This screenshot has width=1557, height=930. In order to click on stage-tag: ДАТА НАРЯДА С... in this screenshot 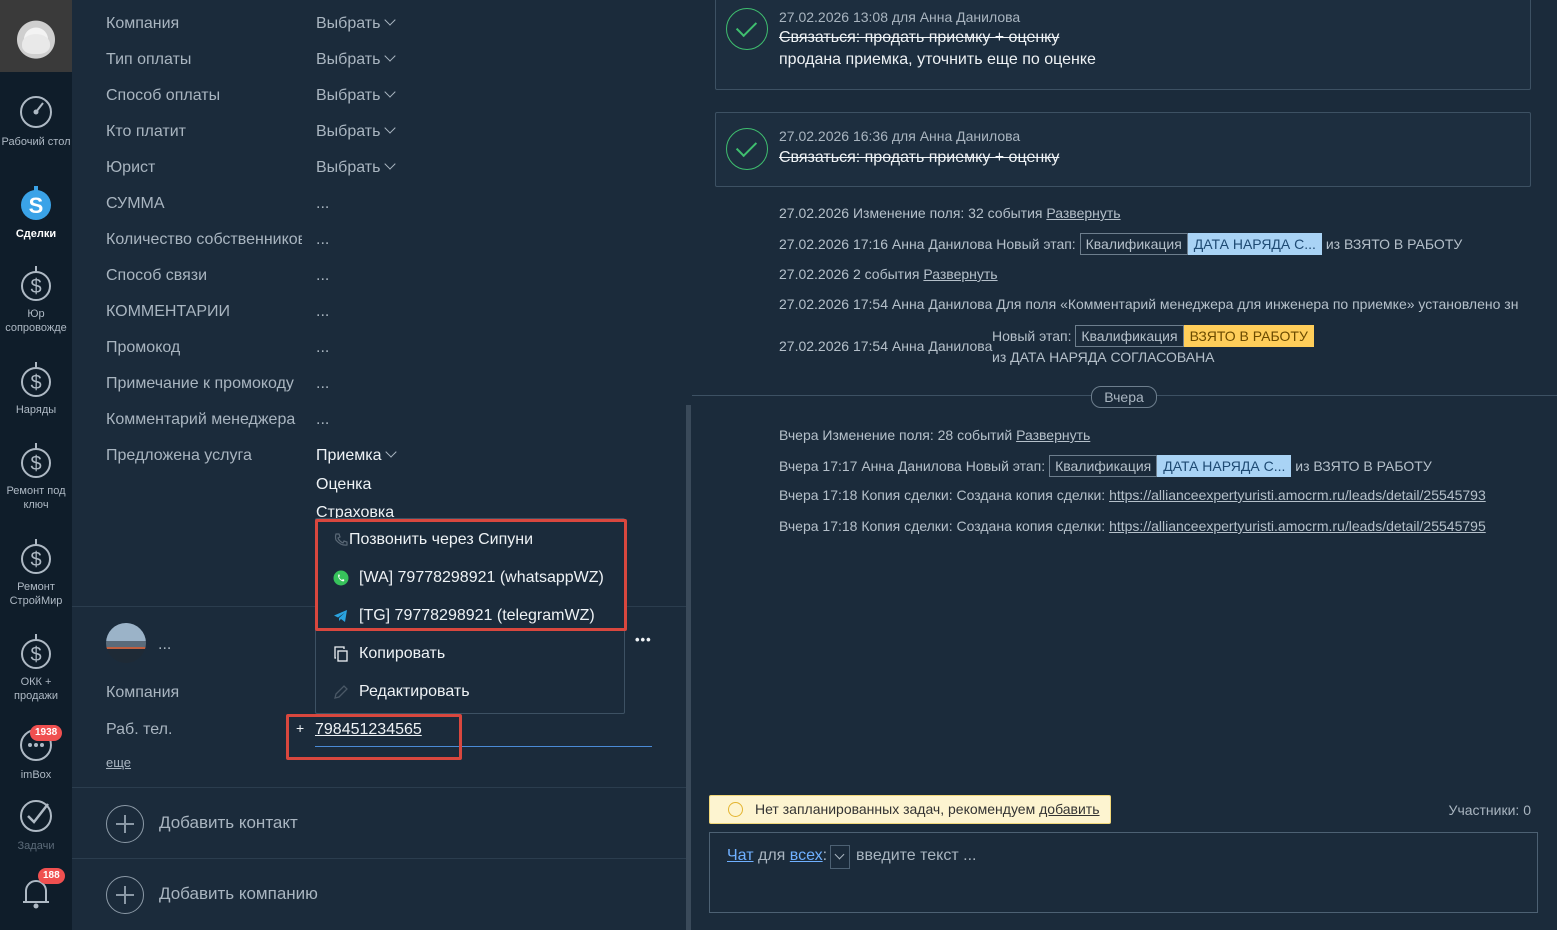, I will do `click(1224, 466)`.